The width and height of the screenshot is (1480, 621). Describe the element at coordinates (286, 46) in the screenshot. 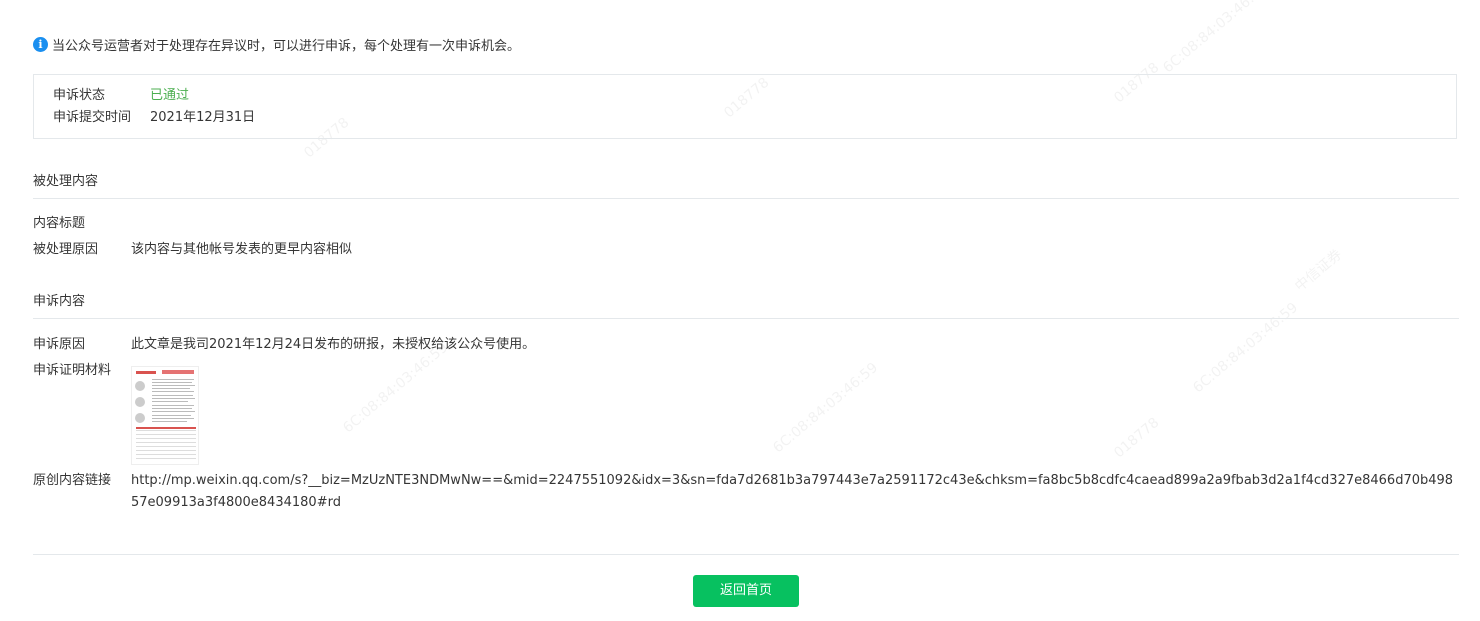

I see `notice-text: 当公众号运营者对于处理存在异议时，可以进行申诉，每个处理有一次申诉机会。` at that location.